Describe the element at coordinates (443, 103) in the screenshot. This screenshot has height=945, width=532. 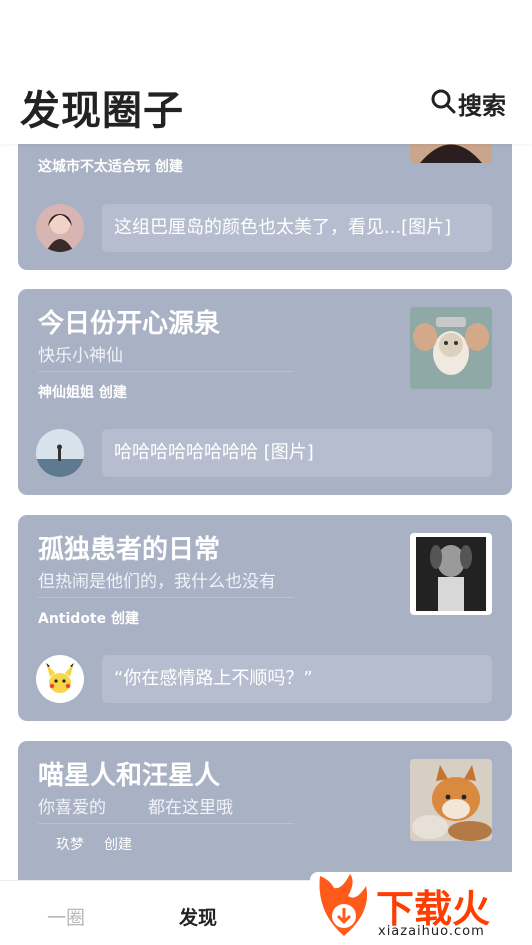
I see `search-icon` at that location.